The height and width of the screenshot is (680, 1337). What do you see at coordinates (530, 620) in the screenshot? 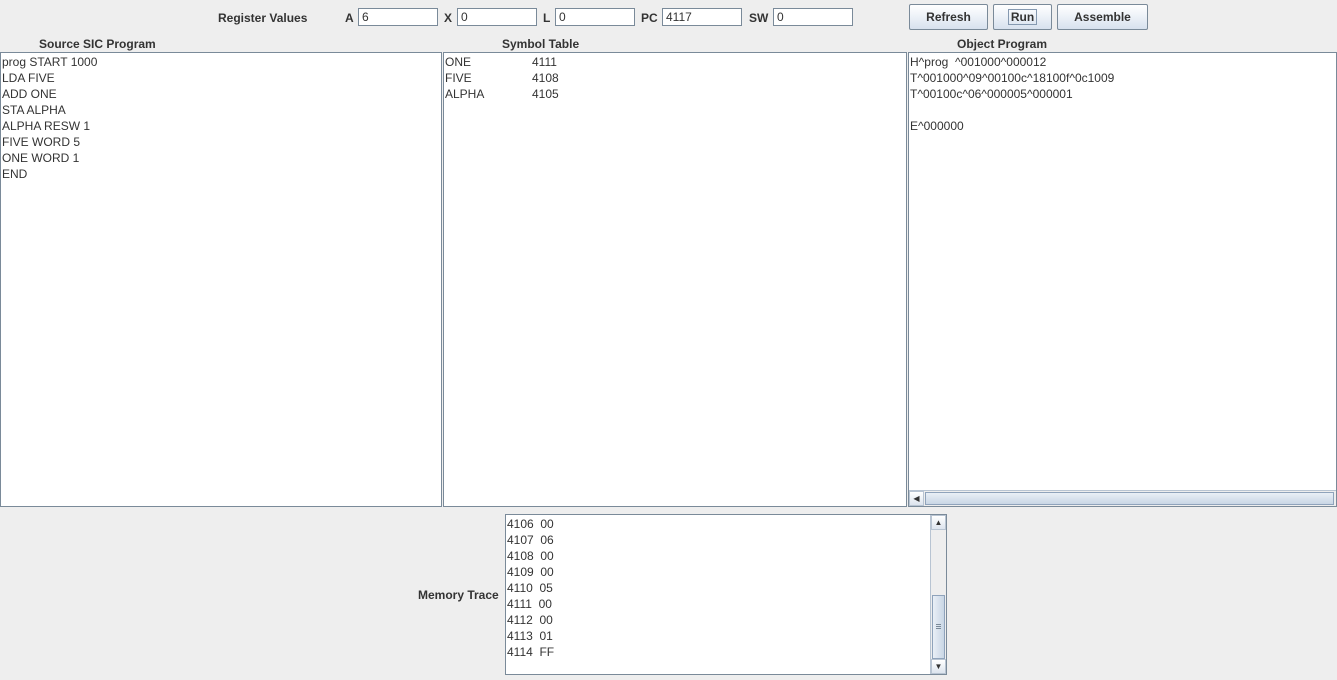
I see `memory-line: 4112 00` at bounding box center [530, 620].